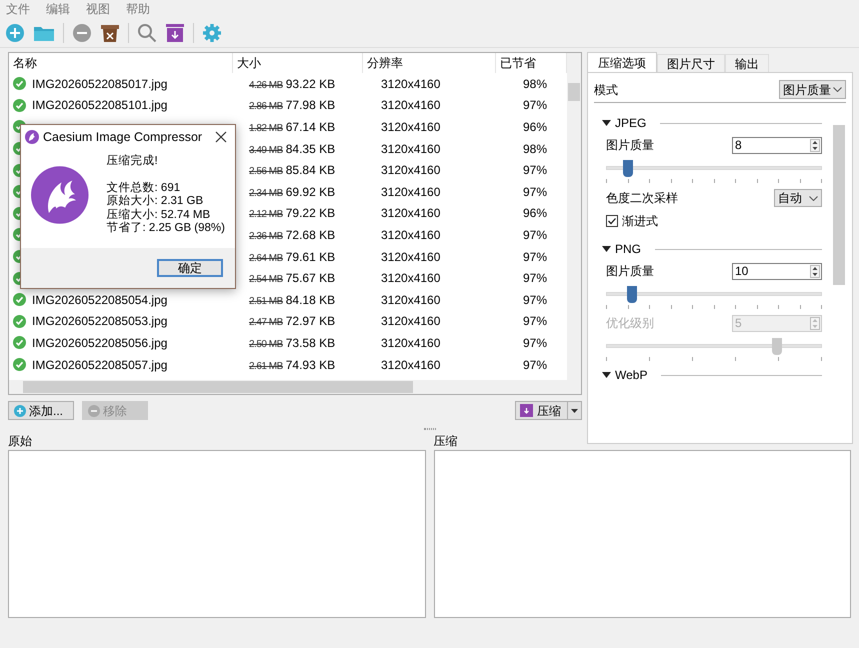 This screenshot has width=859, height=648. Describe the element at coordinates (630, 271) in the screenshot. I see `field-label: 图片质量` at that location.